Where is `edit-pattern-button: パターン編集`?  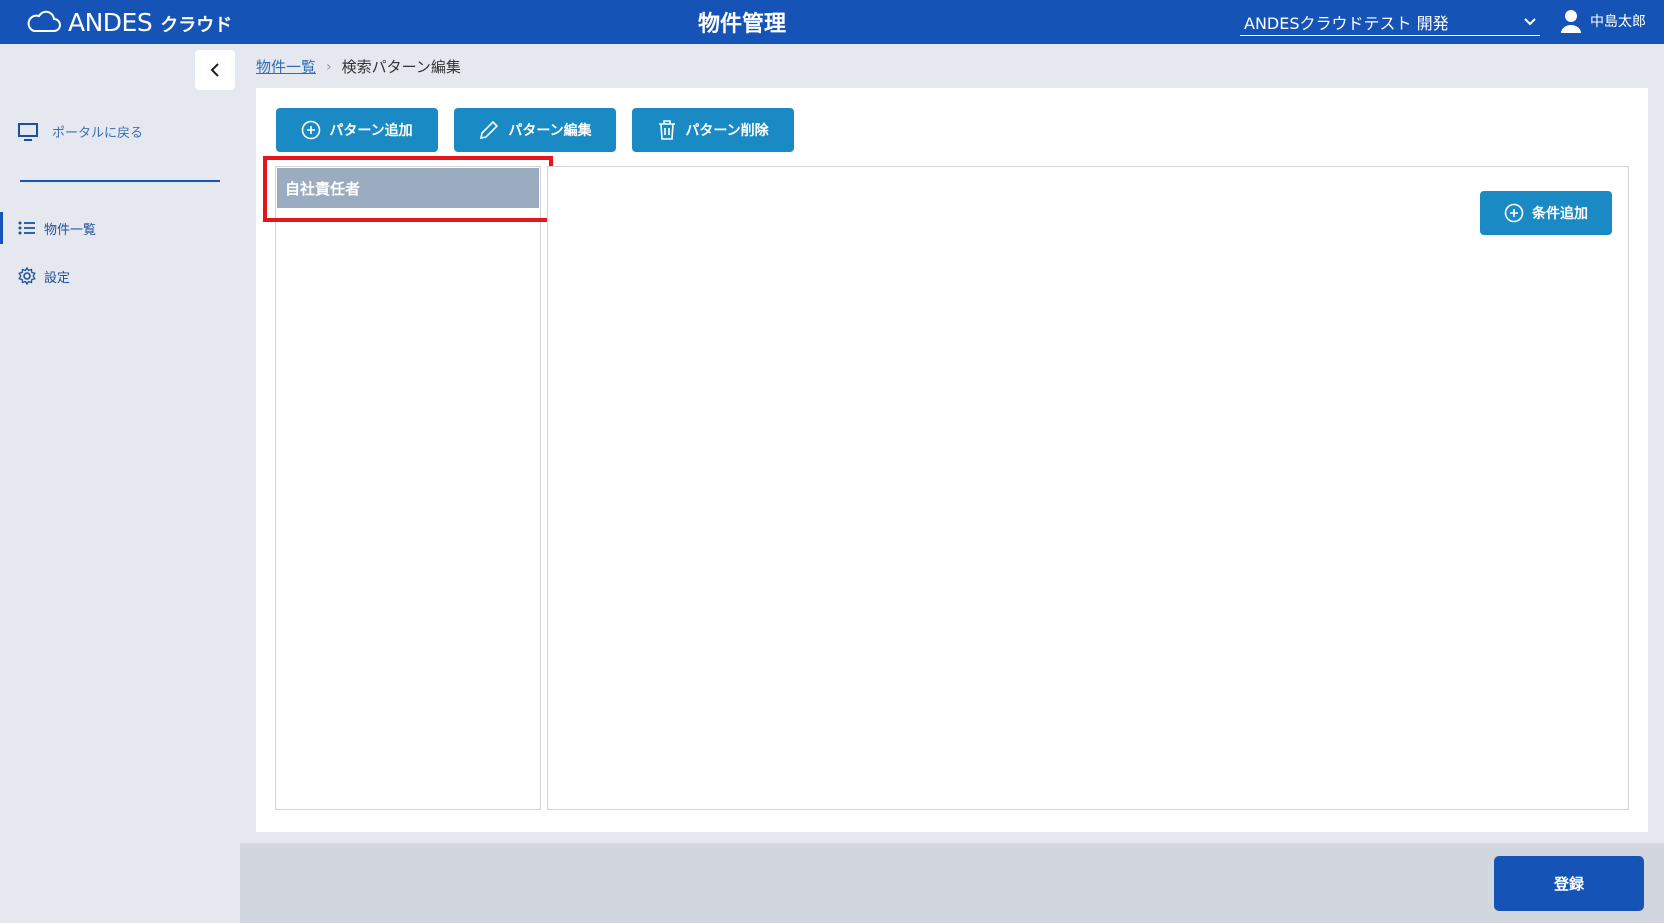
edit-pattern-button: パターン編集 is located at coordinates (535, 130).